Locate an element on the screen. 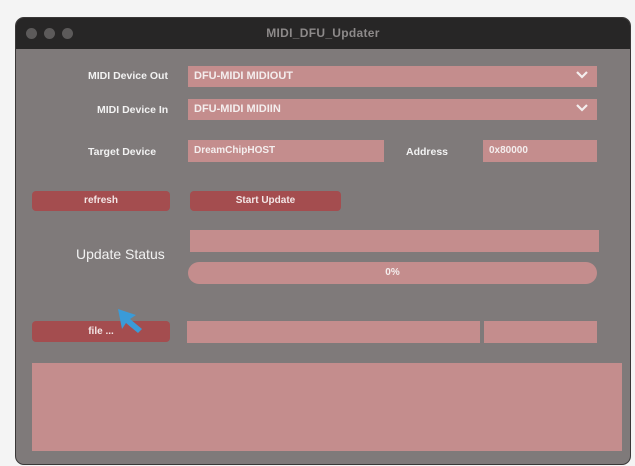 This screenshot has width=635, height=466. midi-device-in-select: DFU-MIDI MIDIIN is located at coordinates (392, 109).